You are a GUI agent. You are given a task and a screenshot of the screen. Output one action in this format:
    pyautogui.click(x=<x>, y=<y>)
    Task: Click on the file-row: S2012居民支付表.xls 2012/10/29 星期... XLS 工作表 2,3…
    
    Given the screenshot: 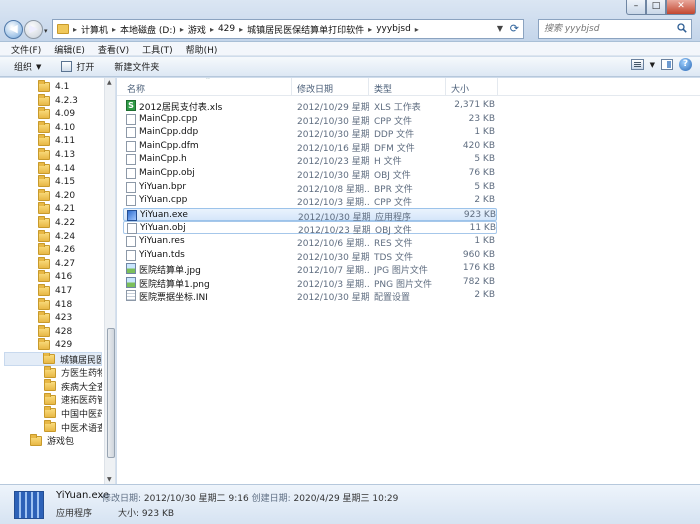 What is the action you would take?
    pyautogui.click(x=310, y=106)
    